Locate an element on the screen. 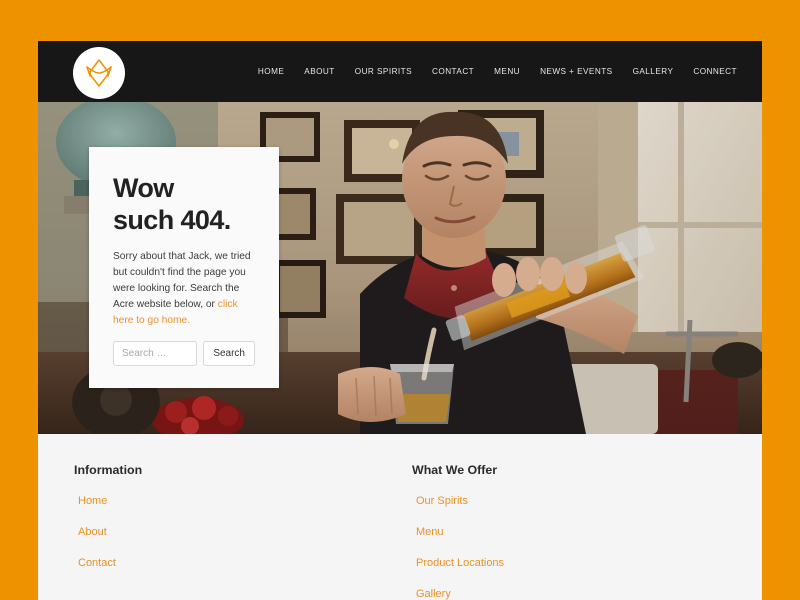 The height and width of the screenshot is (600, 800). nav-item-home: HOME is located at coordinates (271, 71).